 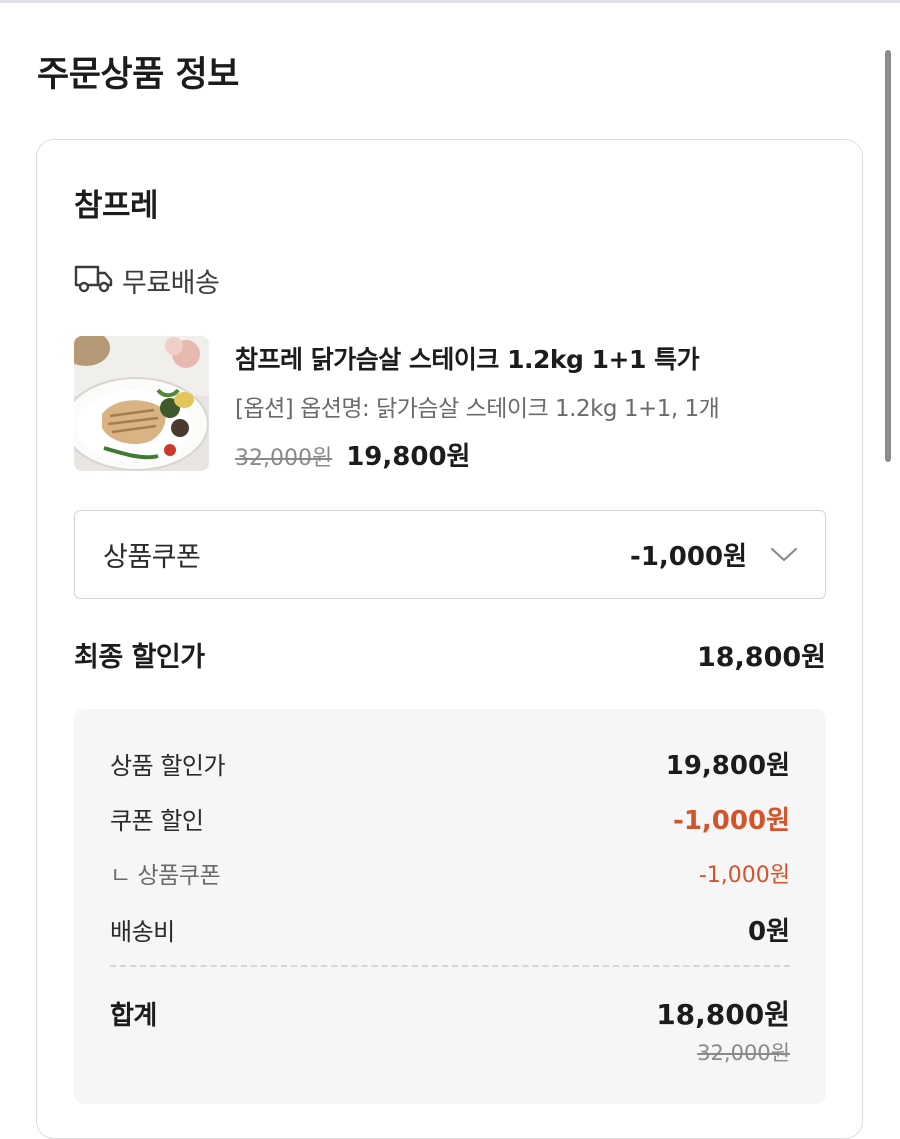 I want to click on sale-price: 19,800원, so click(x=408, y=457).